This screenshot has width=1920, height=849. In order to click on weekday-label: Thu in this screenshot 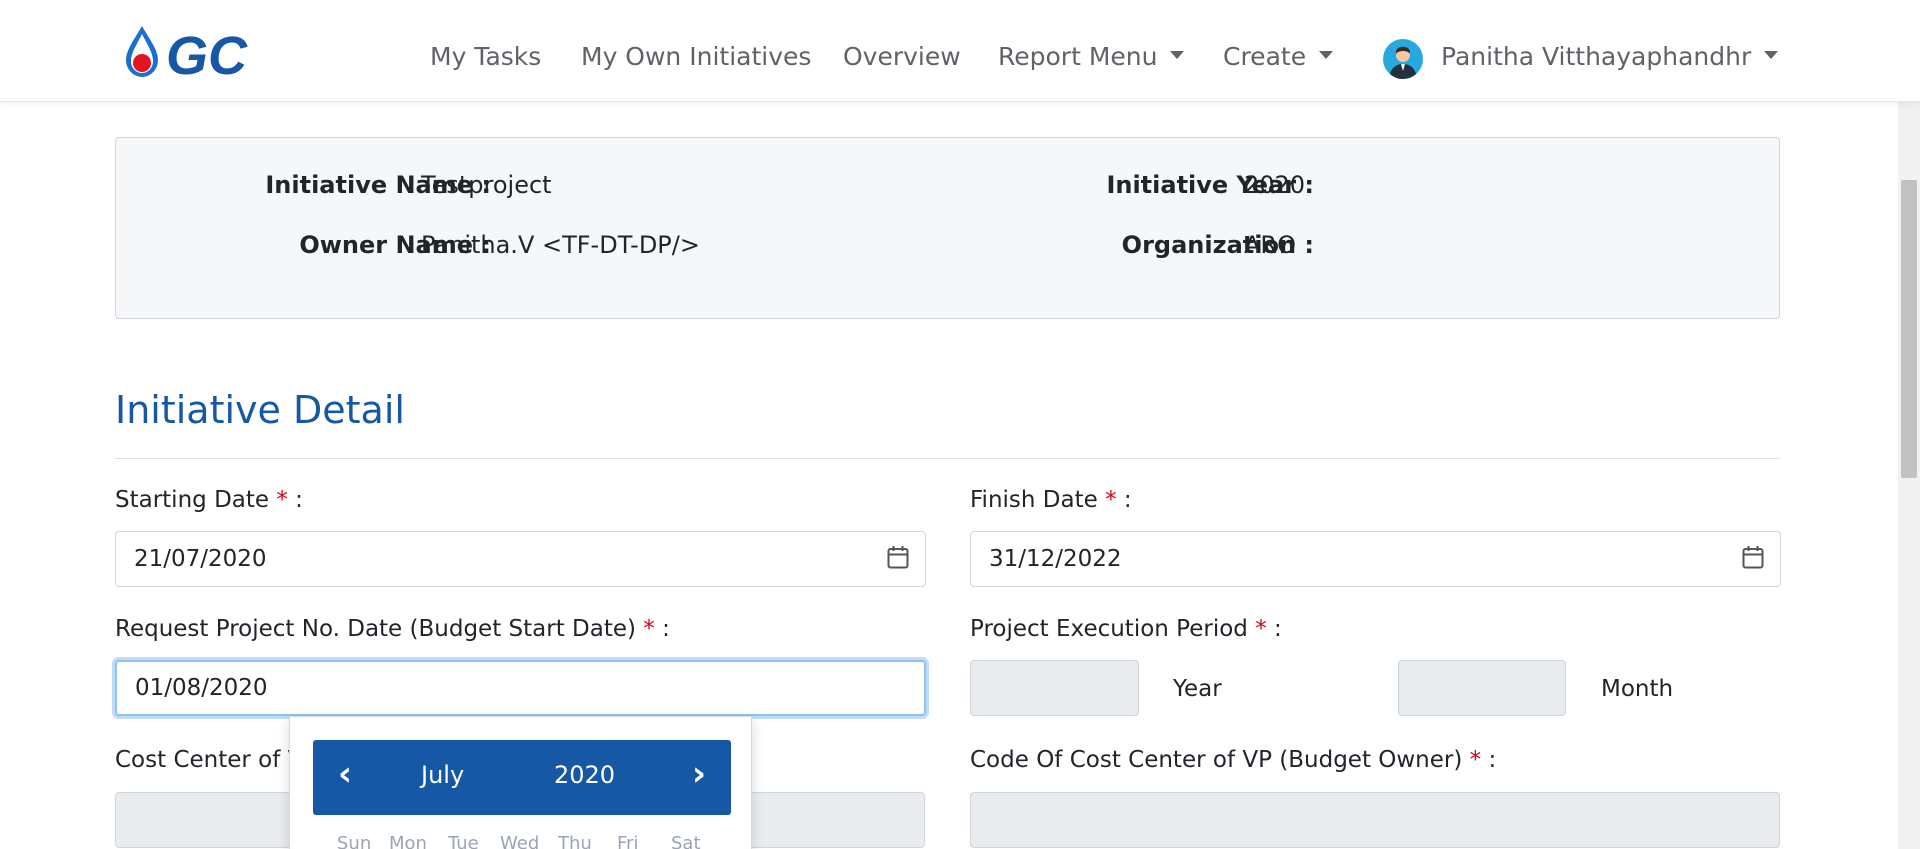, I will do `click(575, 841)`.